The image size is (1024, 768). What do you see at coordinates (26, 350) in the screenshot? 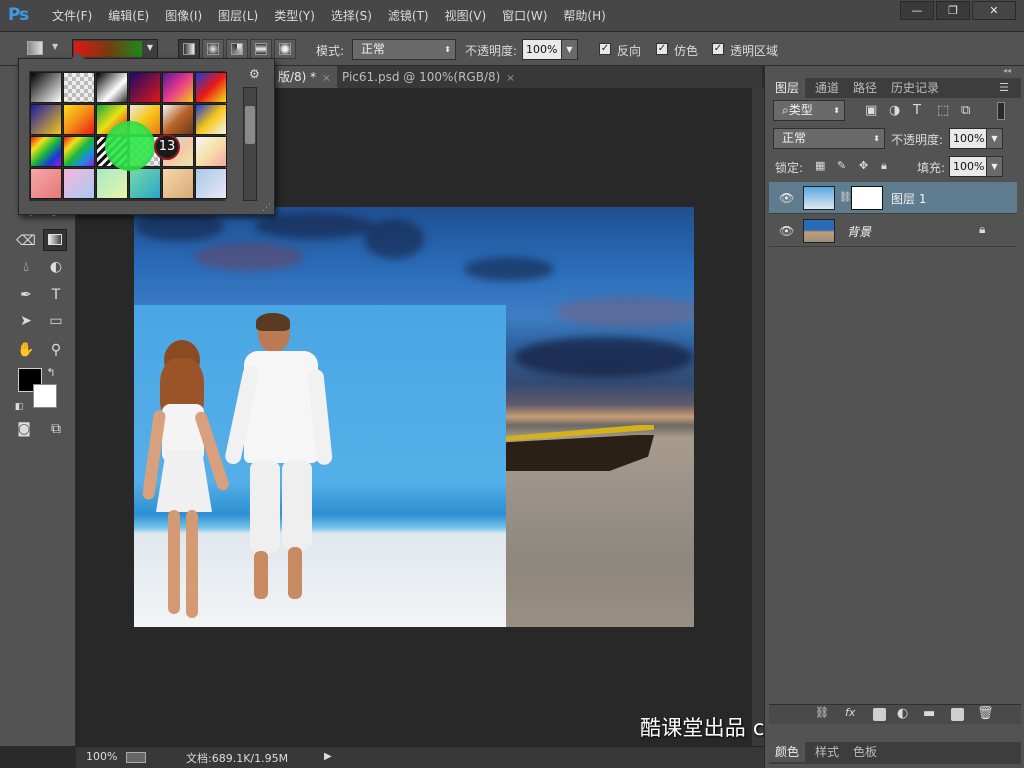
I see `hand-tool-icon: ✋` at bounding box center [26, 350].